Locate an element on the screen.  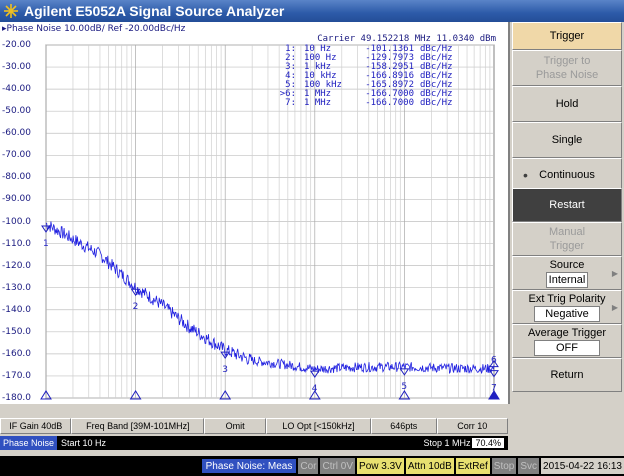
marker-val: -166.7000 is located at coordinates (389, 103).